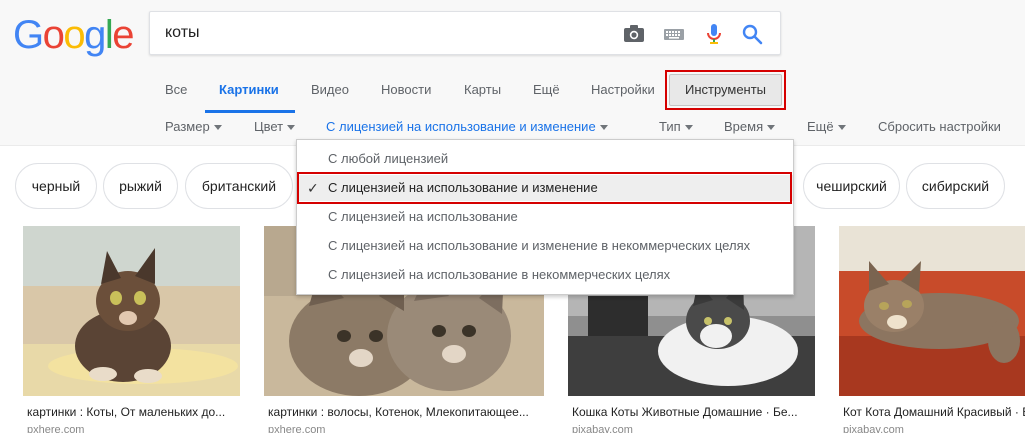  I want to click on filter-license: С лицензией на использование и изменение, so click(467, 126).